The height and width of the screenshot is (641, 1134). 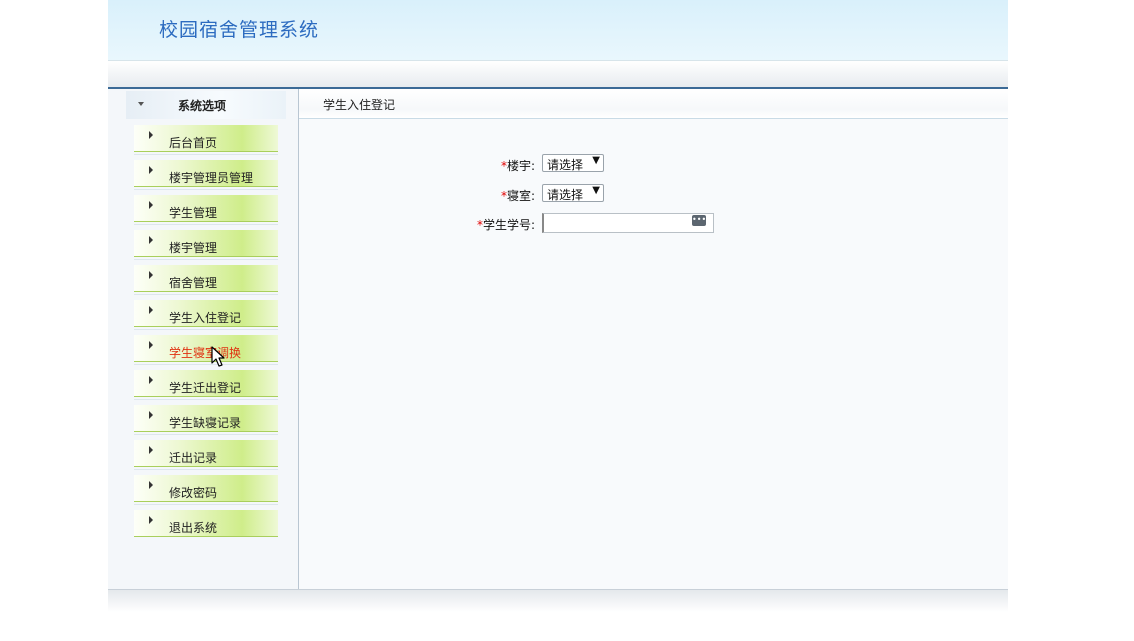 I want to click on sidebar-header: 系统选项, so click(x=206, y=105).